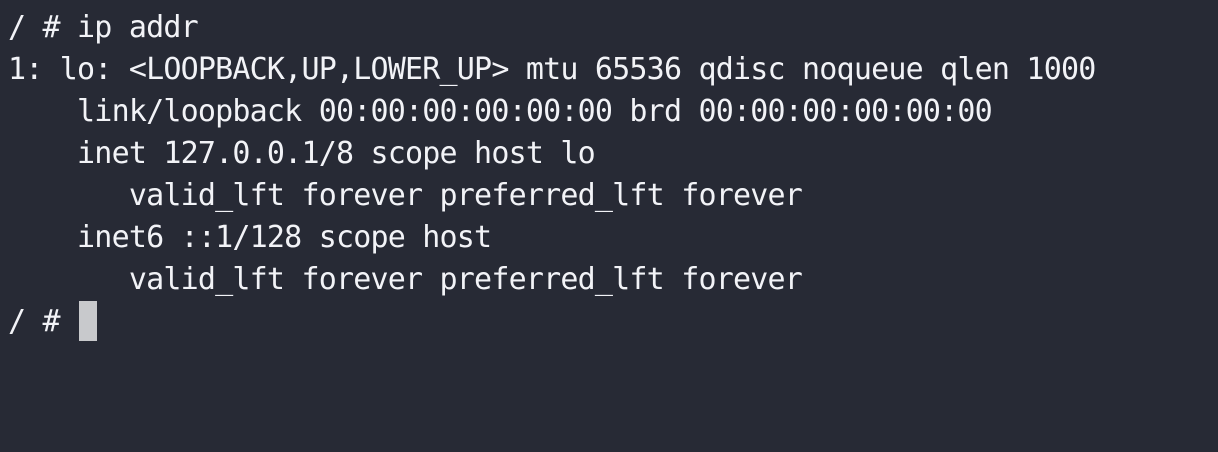  What do you see at coordinates (43, 321) in the screenshot?
I see `shell-prompt: / #` at bounding box center [43, 321].